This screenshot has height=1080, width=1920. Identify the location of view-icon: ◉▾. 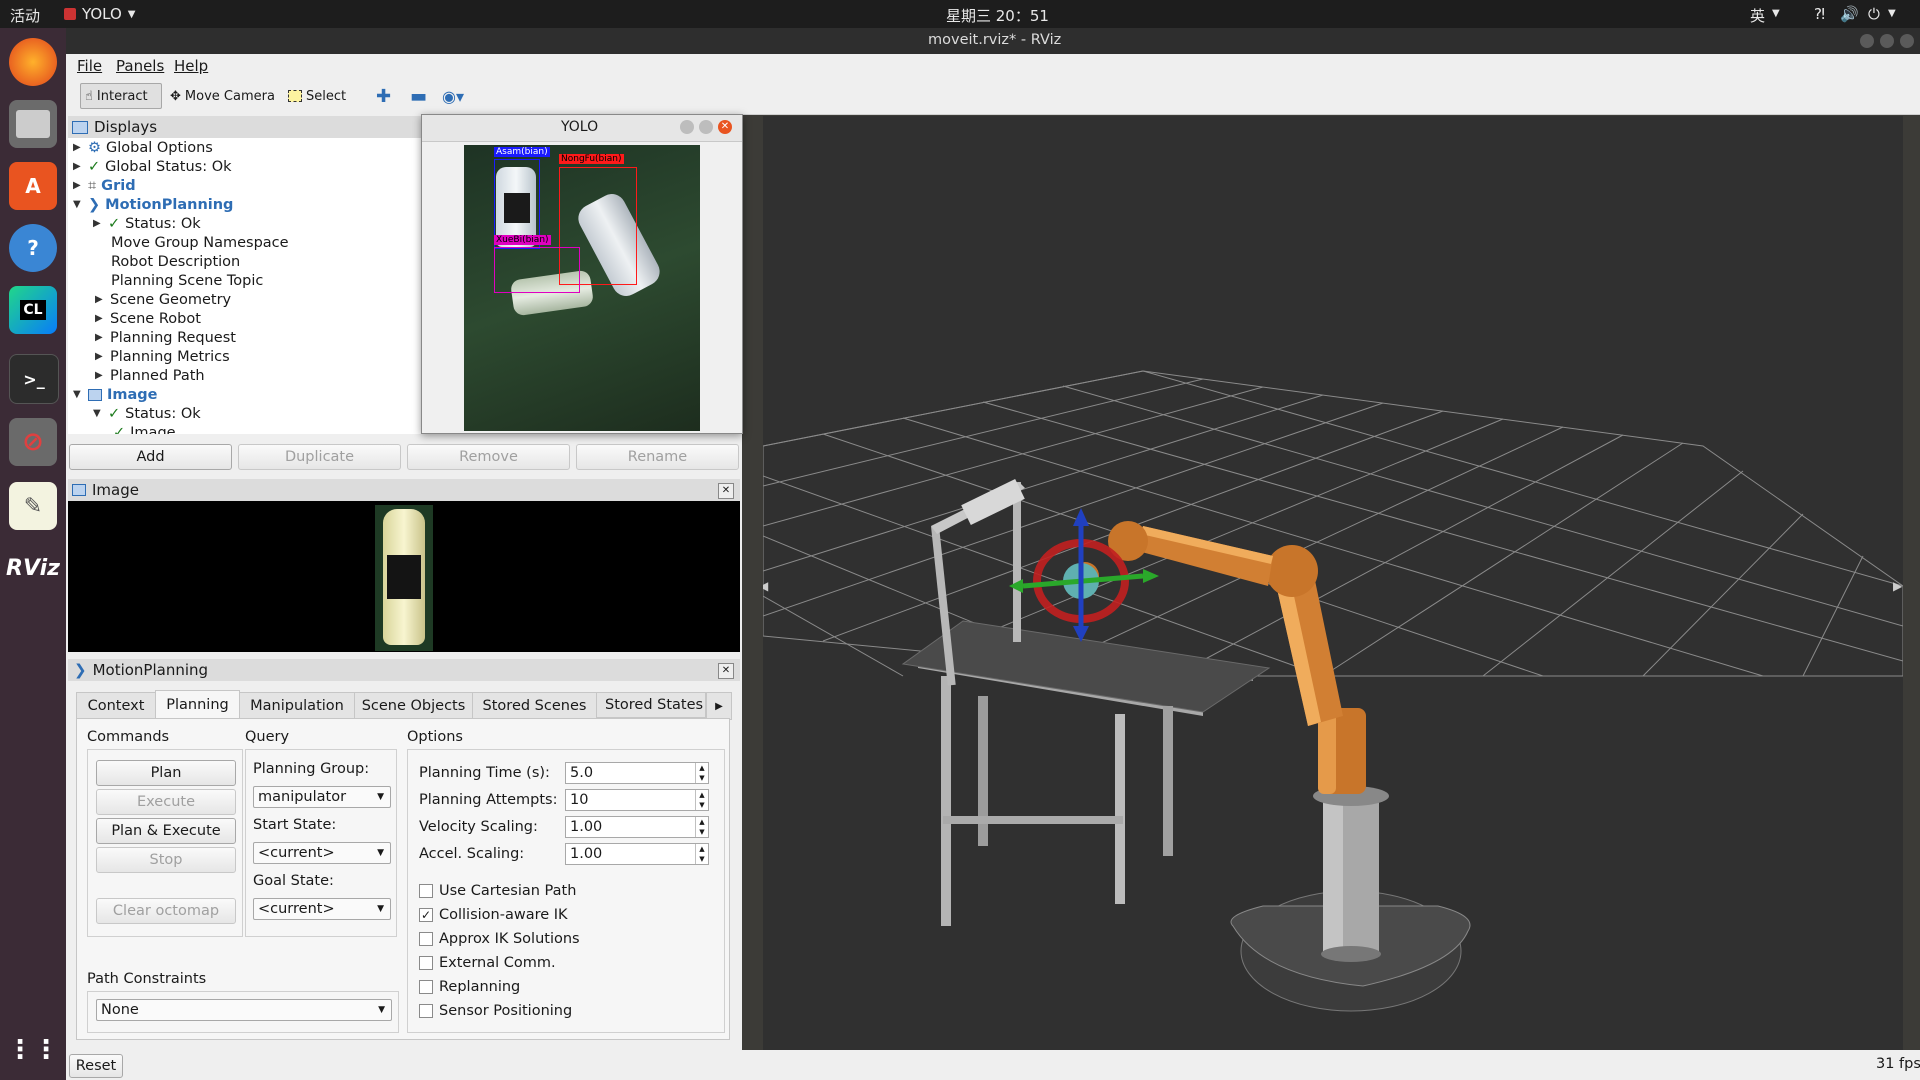
(453, 96).